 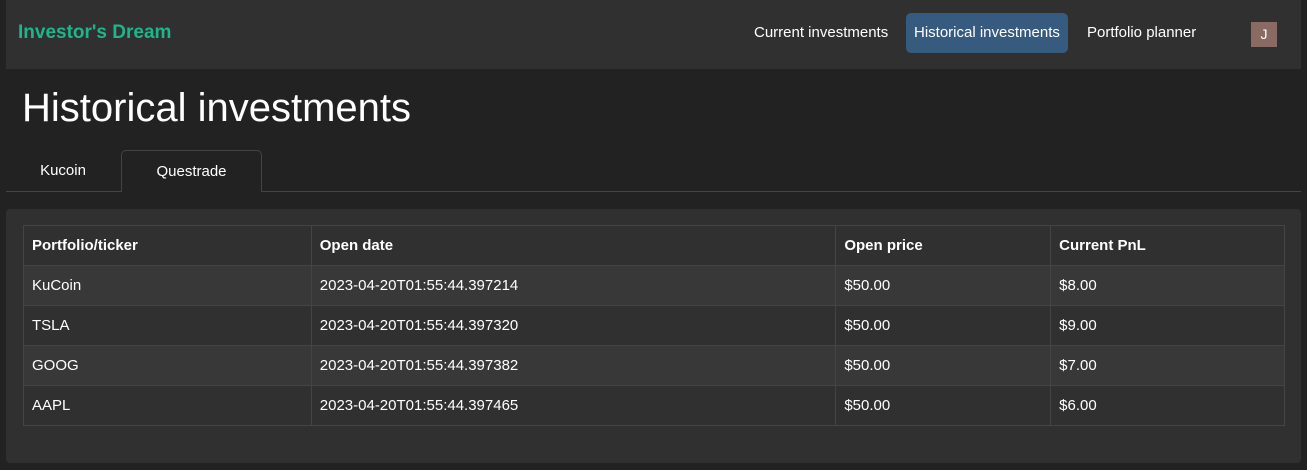 What do you see at coordinates (167, 365) in the screenshot?
I see `cell-ticker: GOOG` at bounding box center [167, 365].